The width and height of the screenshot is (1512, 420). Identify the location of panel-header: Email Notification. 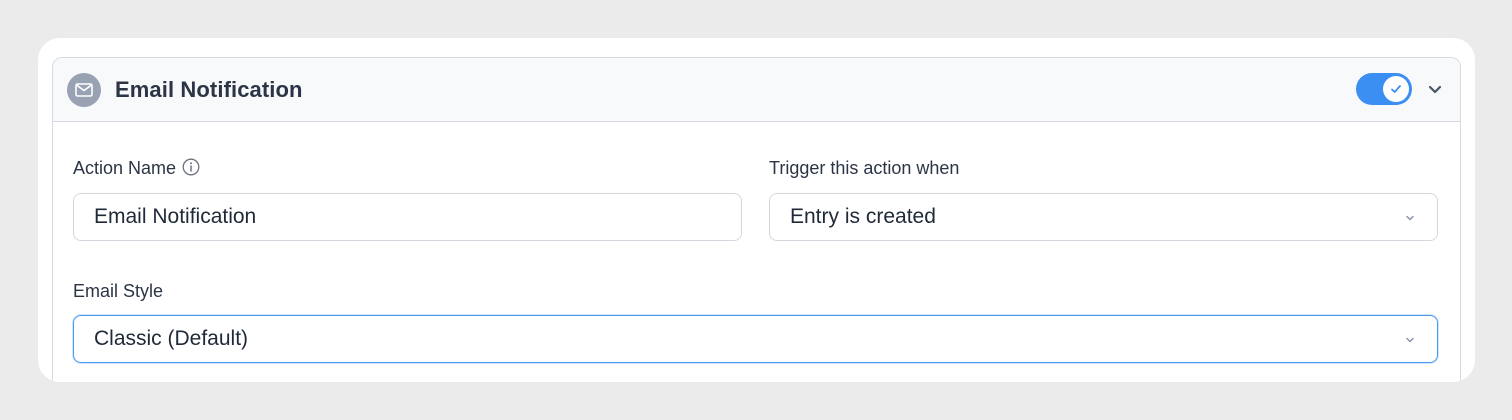
(756, 90).